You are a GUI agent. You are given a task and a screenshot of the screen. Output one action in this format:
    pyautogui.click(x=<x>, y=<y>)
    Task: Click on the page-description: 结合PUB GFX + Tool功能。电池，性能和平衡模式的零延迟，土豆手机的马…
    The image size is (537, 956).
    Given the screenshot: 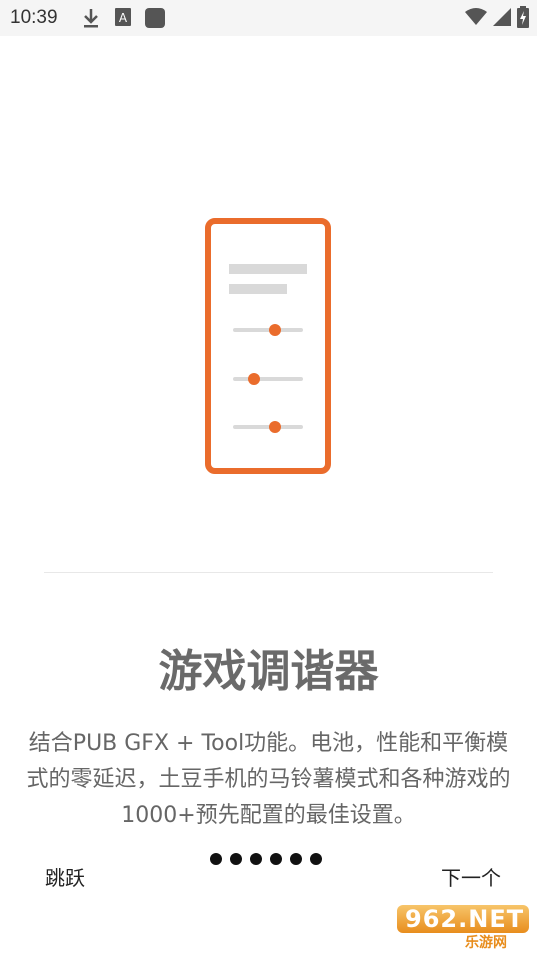 What is the action you would take?
    pyautogui.click(x=268, y=779)
    